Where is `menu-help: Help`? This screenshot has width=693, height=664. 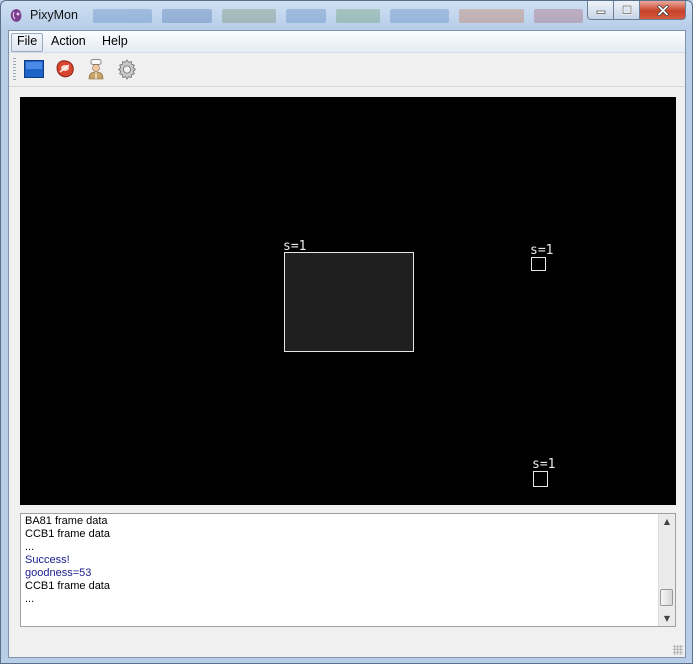 menu-help: Help is located at coordinates (115, 41).